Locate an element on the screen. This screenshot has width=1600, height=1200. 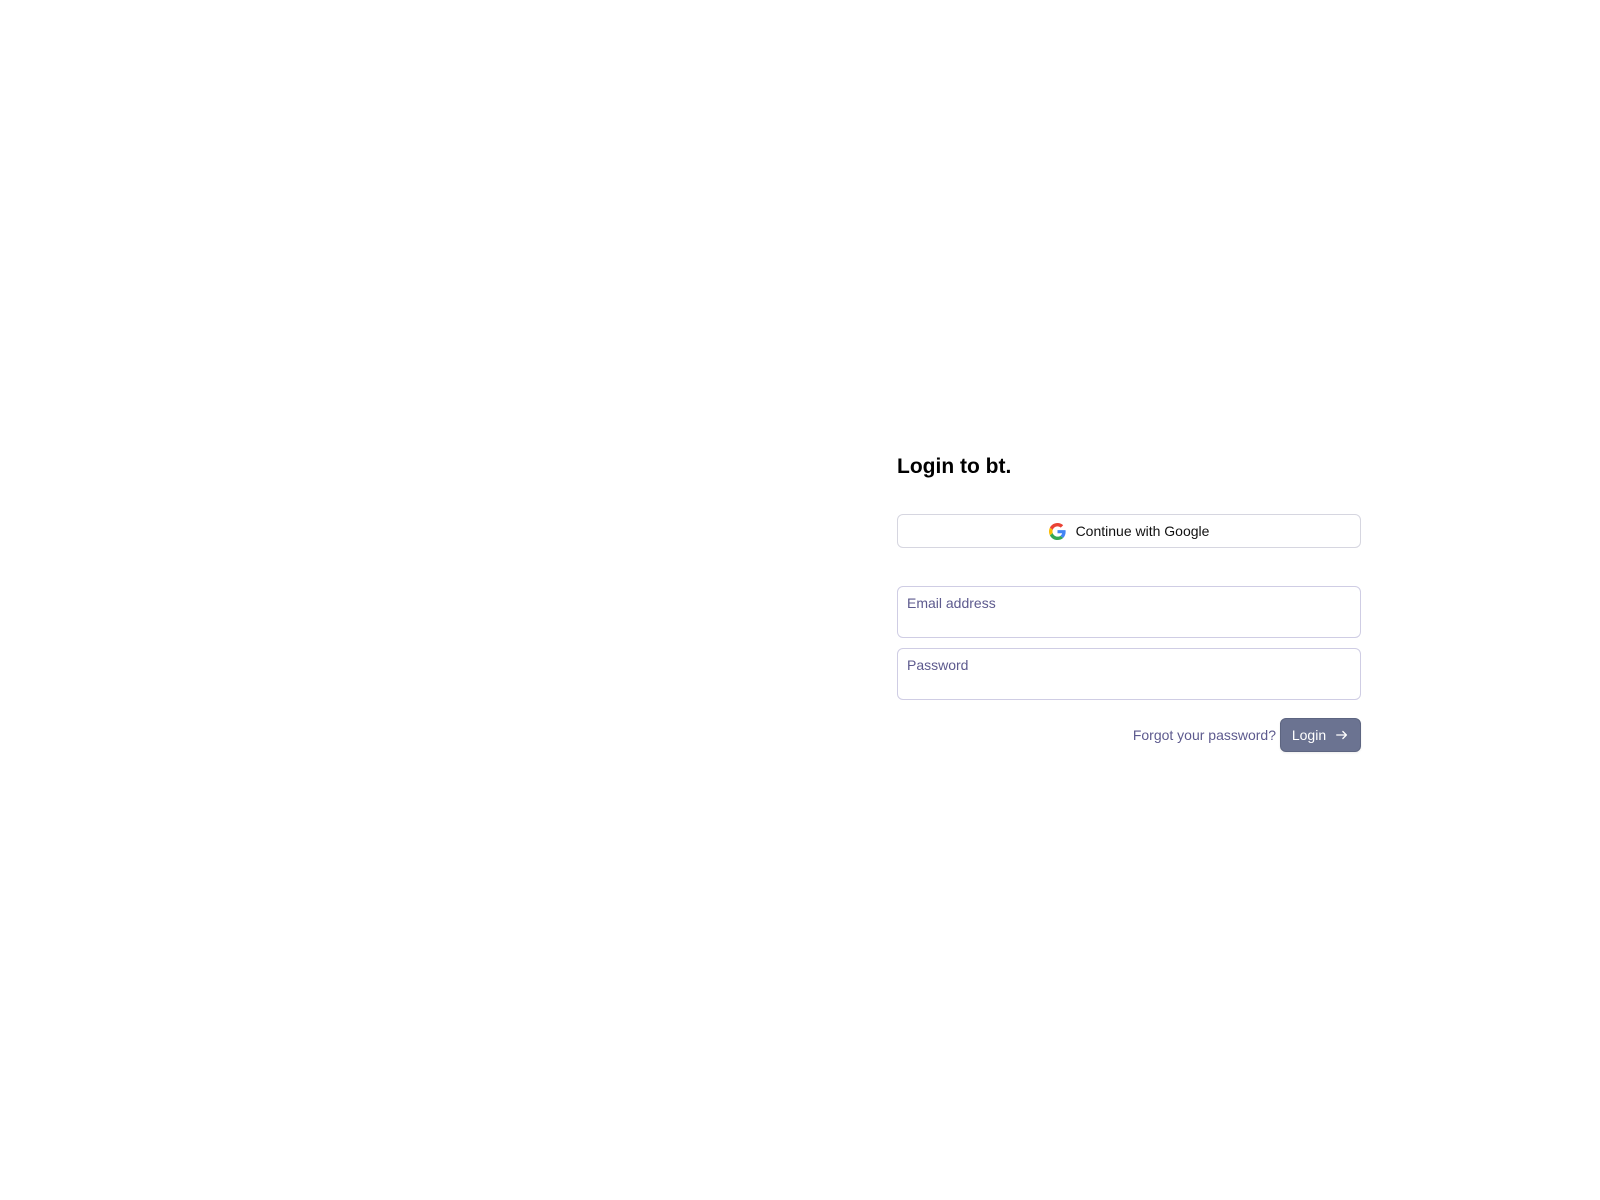
email-field: Email address is located at coordinates (1129, 612).